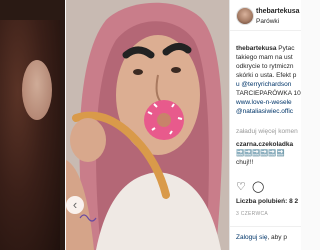 This screenshot has height=250, width=320. What do you see at coordinates (245, 162) in the screenshot?
I see `comment-text: chuj!!!` at bounding box center [245, 162].